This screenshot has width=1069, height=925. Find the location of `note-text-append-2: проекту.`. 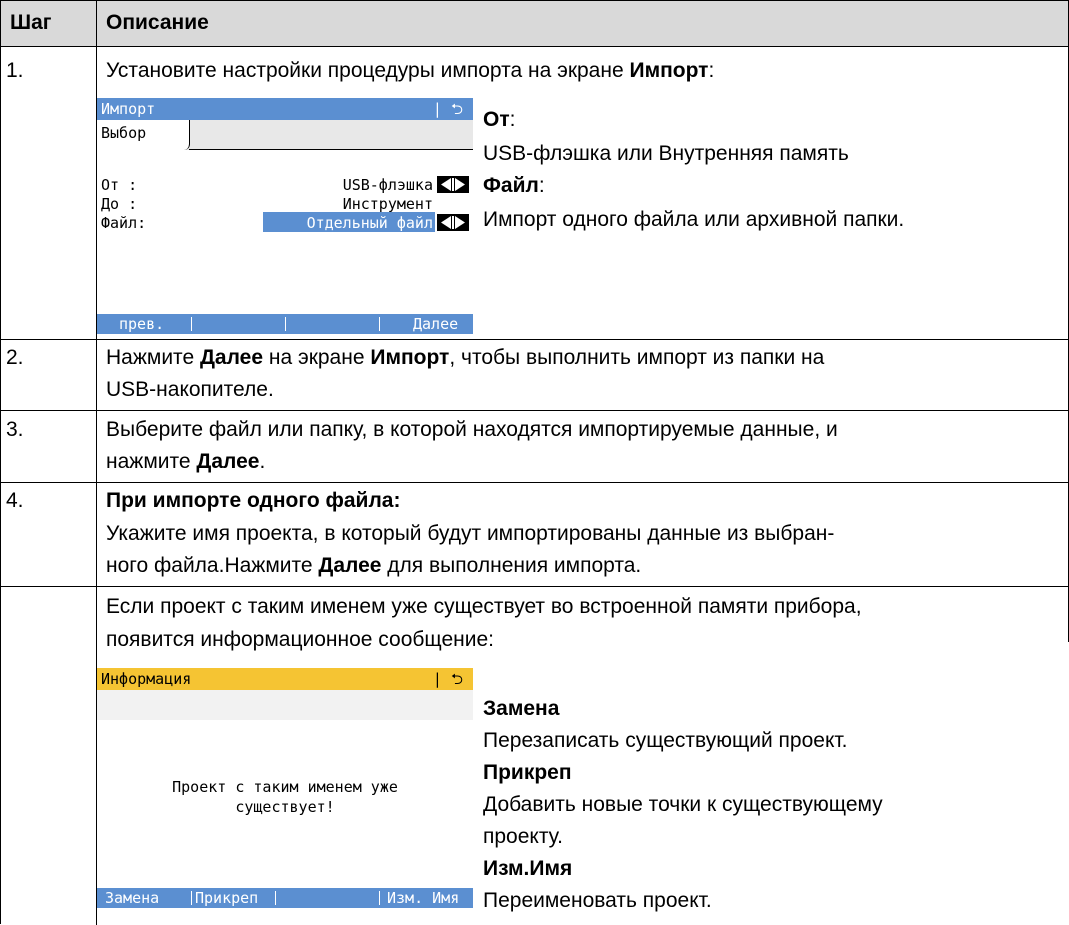

note-text-append-2: проекту. is located at coordinates (523, 836).